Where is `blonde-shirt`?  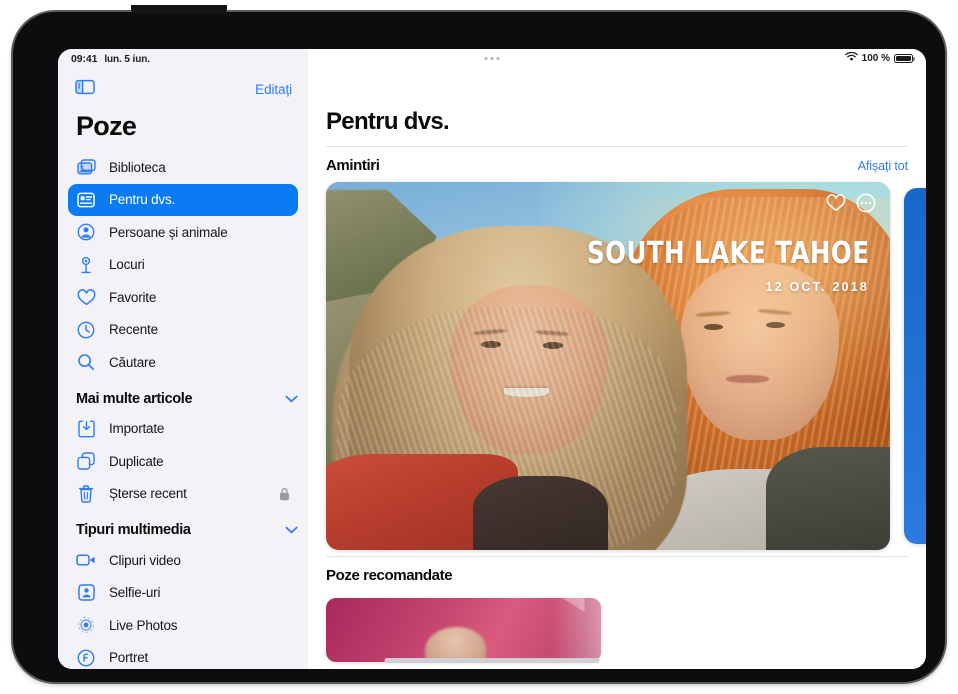
blonde-shirt is located at coordinates (540, 513).